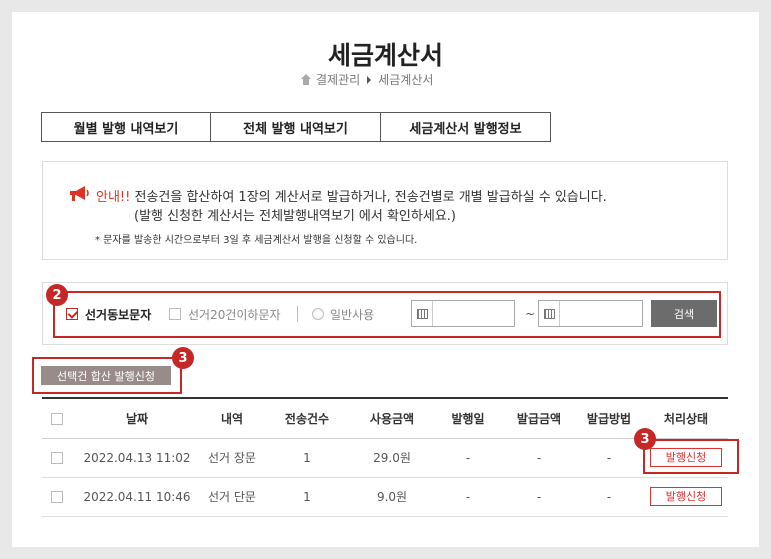 The image size is (771, 559). I want to click on filter-general-label: 일반사용, so click(352, 315).